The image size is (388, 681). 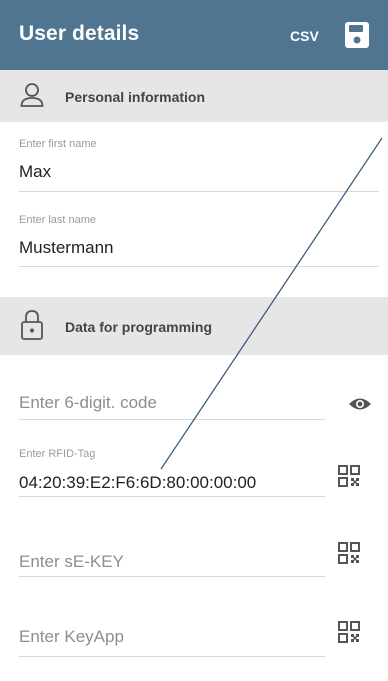 What do you see at coordinates (135, 97) in the screenshot?
I see `section-label: Personal information` at bounding box center [135, 97].